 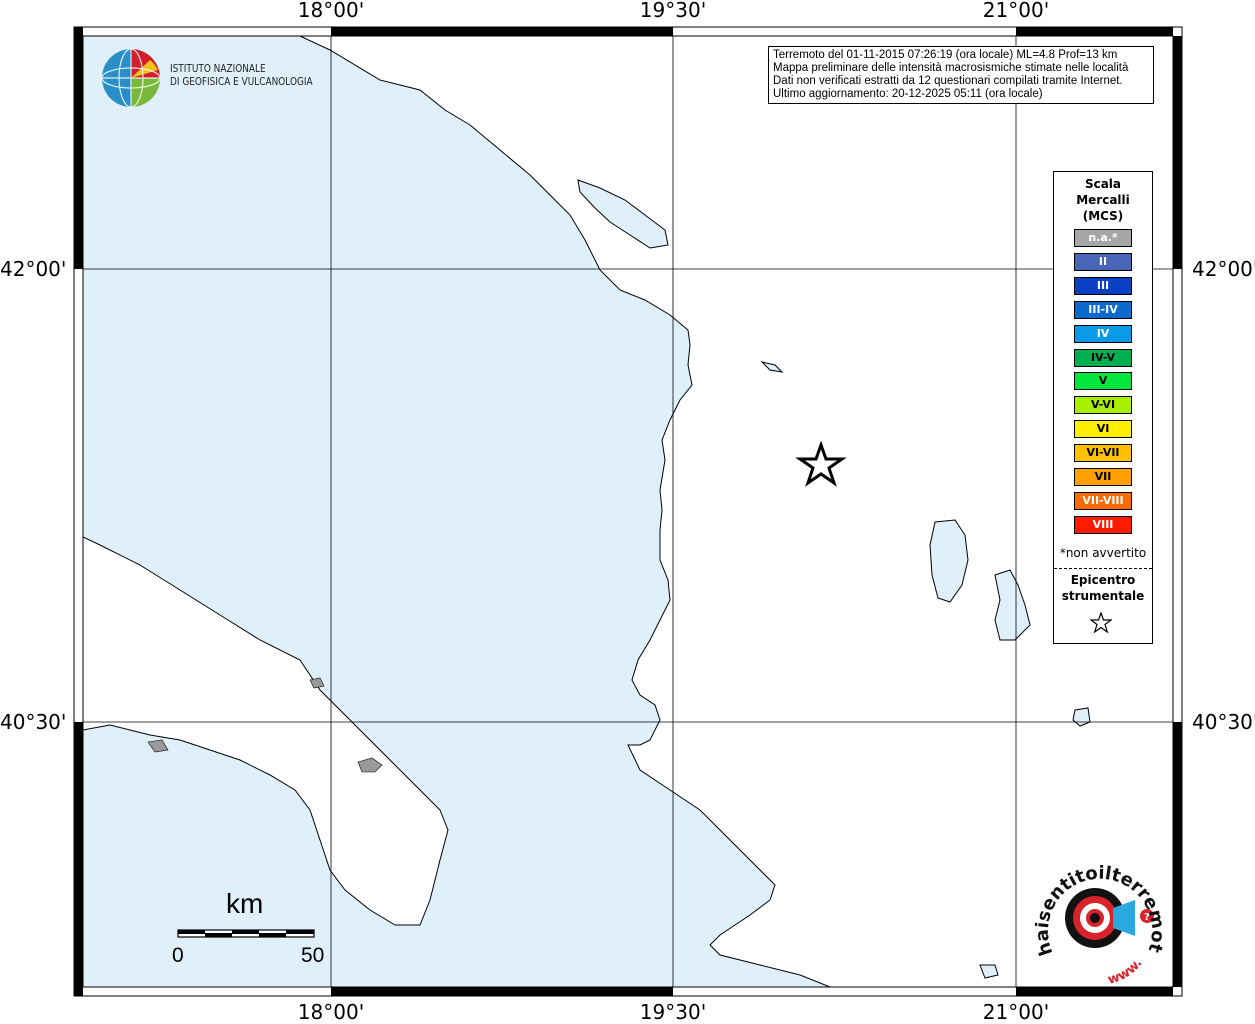 What do you see at coordinates (1103, 285) in the screenshot?
I see `legend-item: III` at bounding box center [1103, 285].